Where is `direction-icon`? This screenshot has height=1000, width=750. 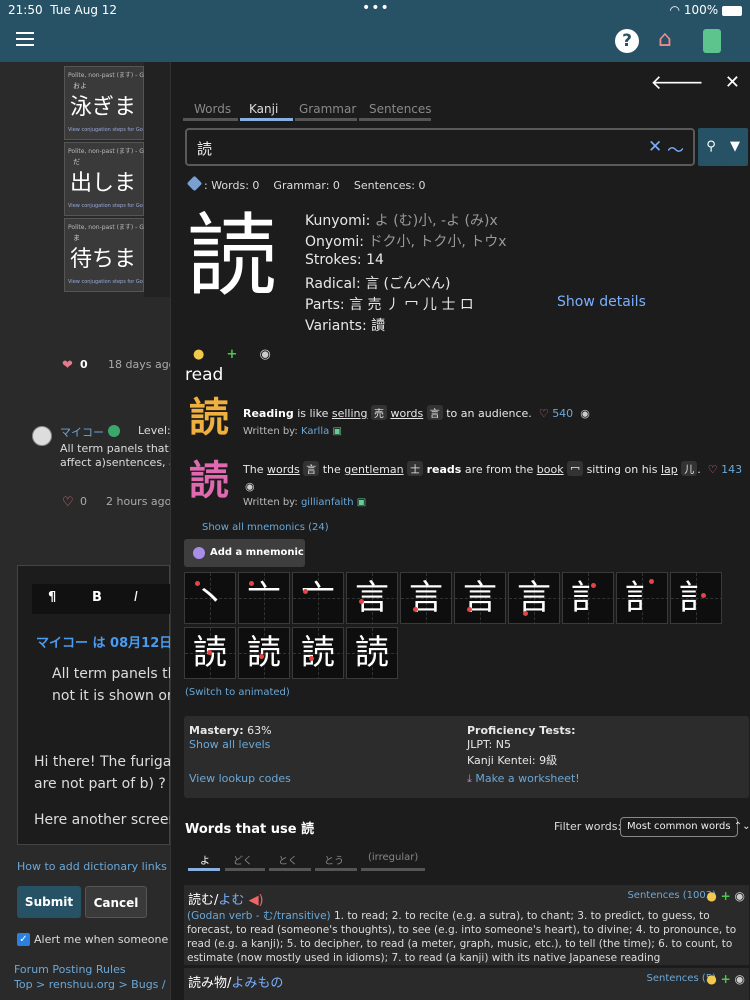
direction-icon is located at coordinates (194, 183).